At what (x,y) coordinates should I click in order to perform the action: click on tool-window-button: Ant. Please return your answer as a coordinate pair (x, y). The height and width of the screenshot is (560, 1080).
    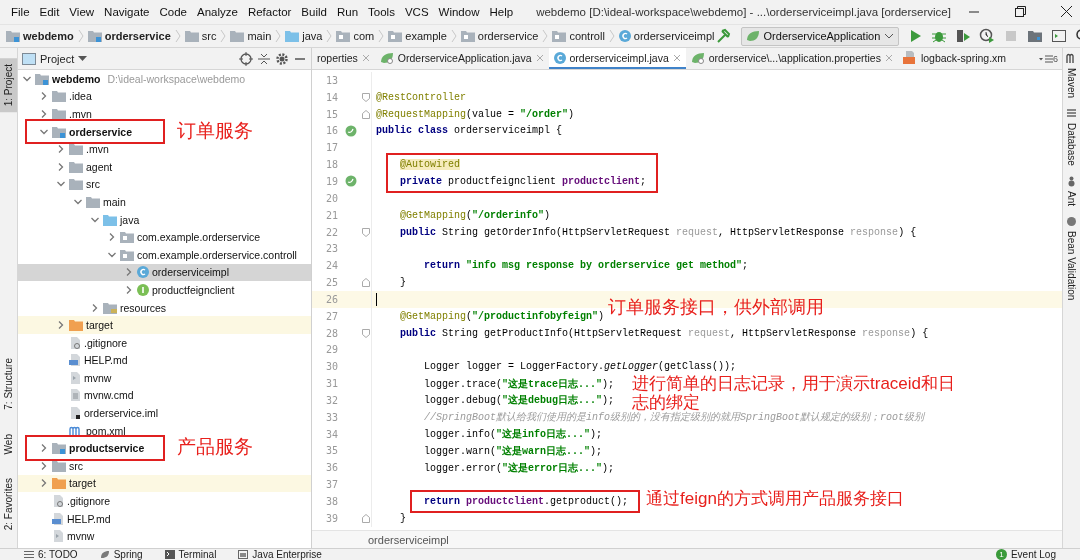
    Looking at the image, I should click on (1071, 190).